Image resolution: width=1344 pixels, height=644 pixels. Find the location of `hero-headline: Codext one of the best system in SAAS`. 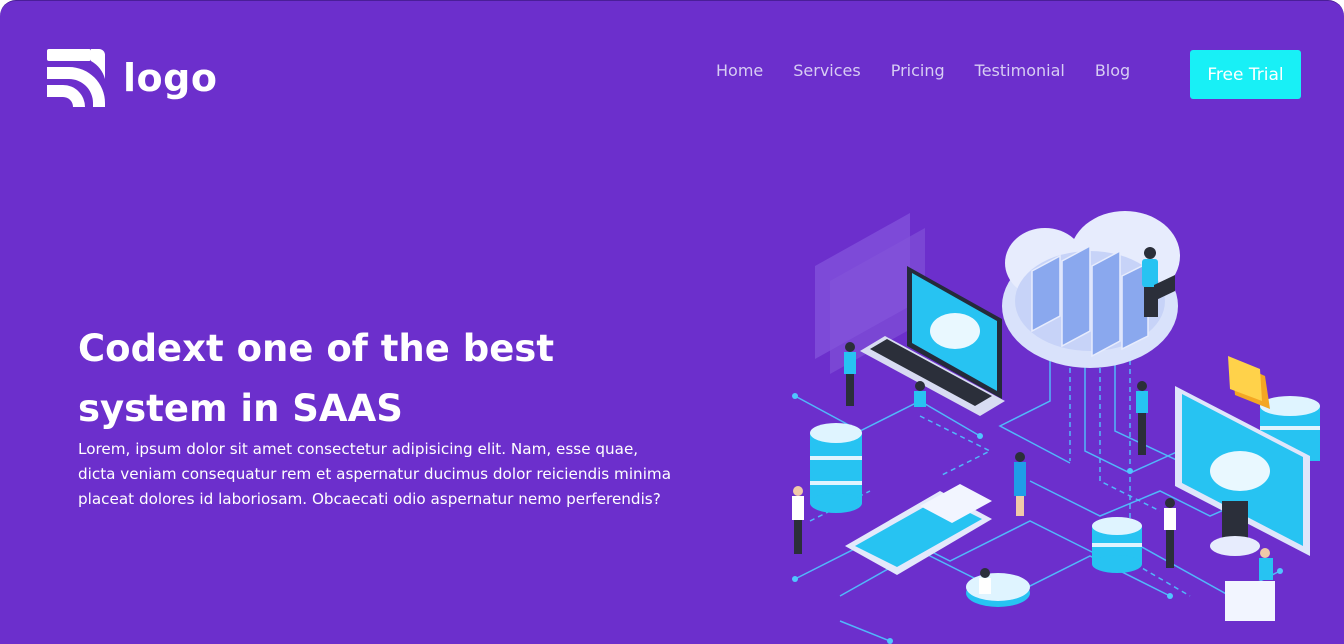

hero-headline: Codext one of the best system in SAAS is located at coordinates (316, 378).